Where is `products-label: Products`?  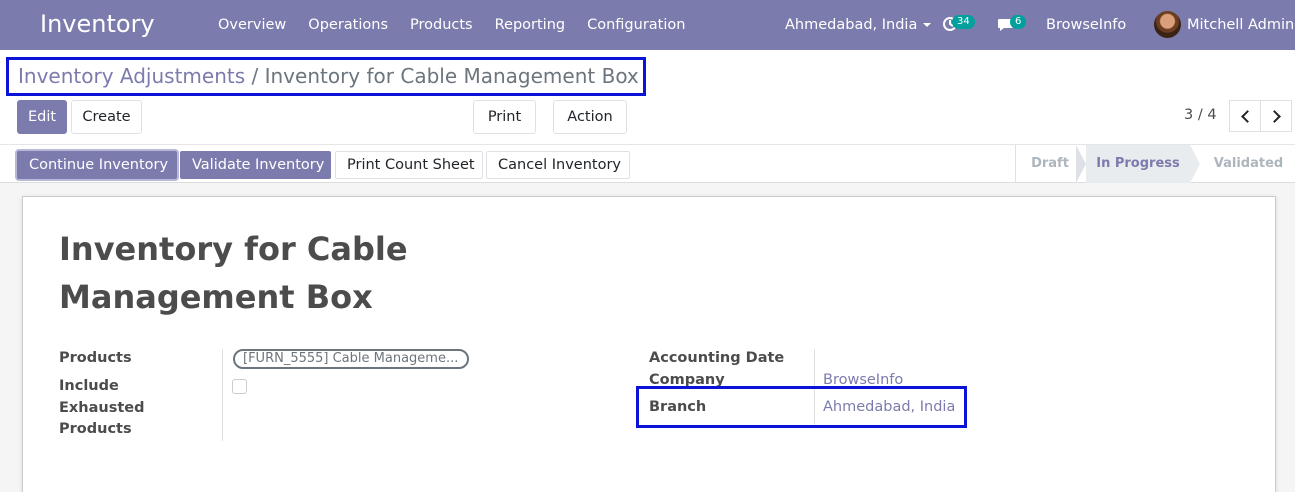
products-label: Products is located at coordinates (95, 358).